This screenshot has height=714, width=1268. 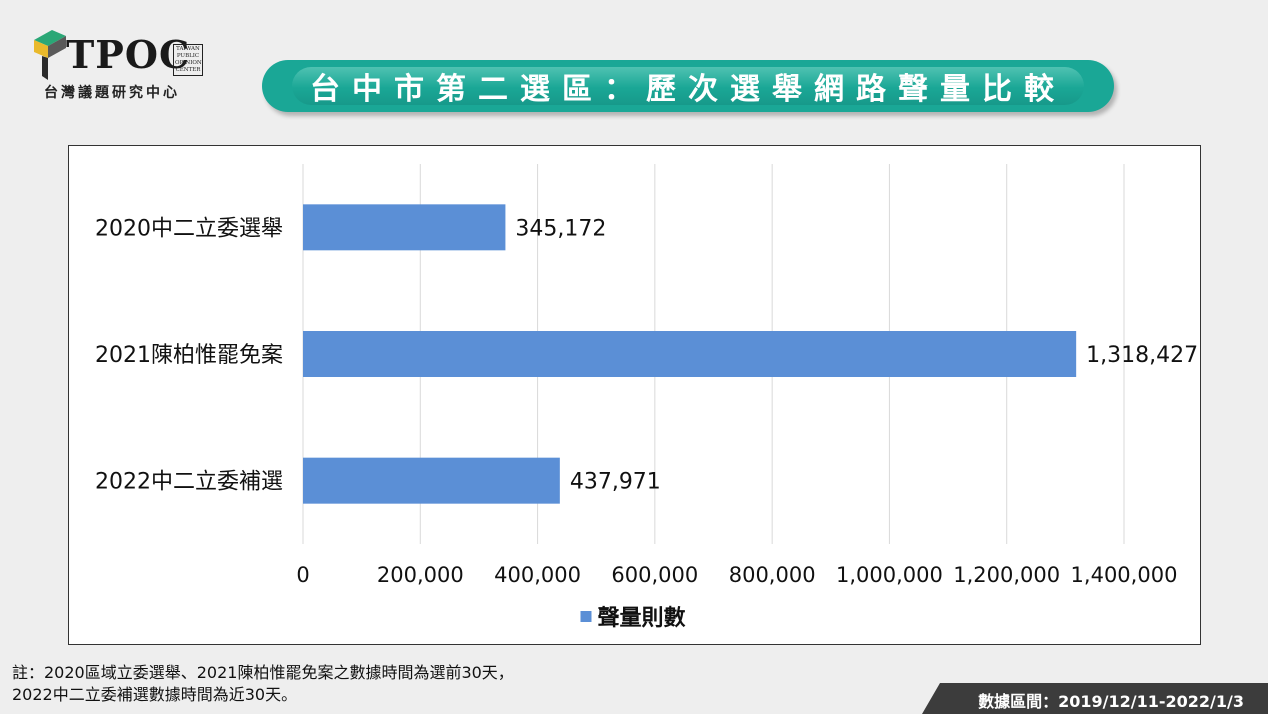 What do you see at coordinates (654, 575) in the screenshot?
I see `x-tick-label: 600,000` at bounding box center [654, 575].